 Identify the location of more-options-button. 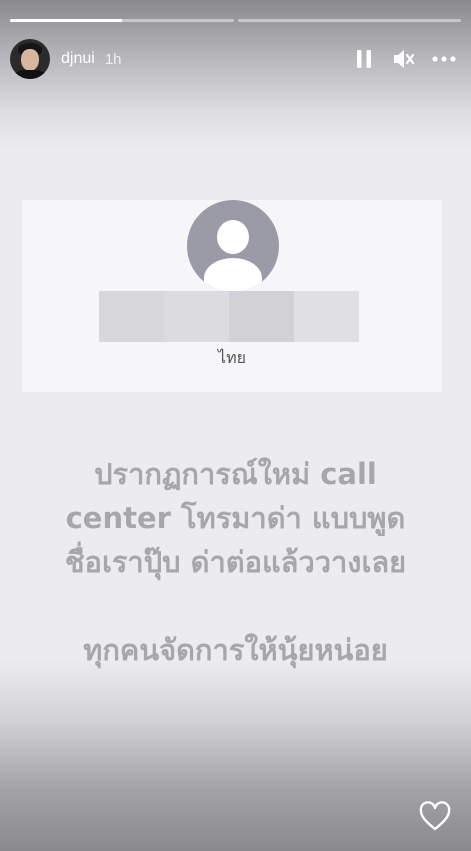
(444, 59).